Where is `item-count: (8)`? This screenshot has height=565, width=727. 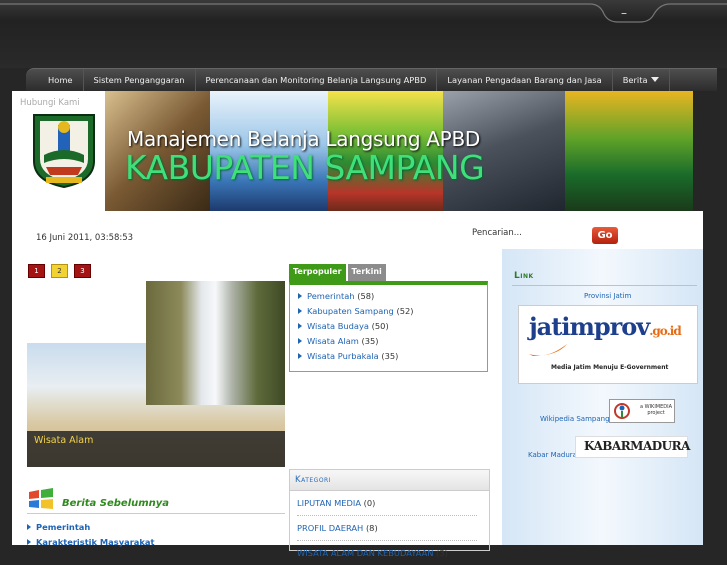
item-count: (8) is located at coordinates (371, 528).